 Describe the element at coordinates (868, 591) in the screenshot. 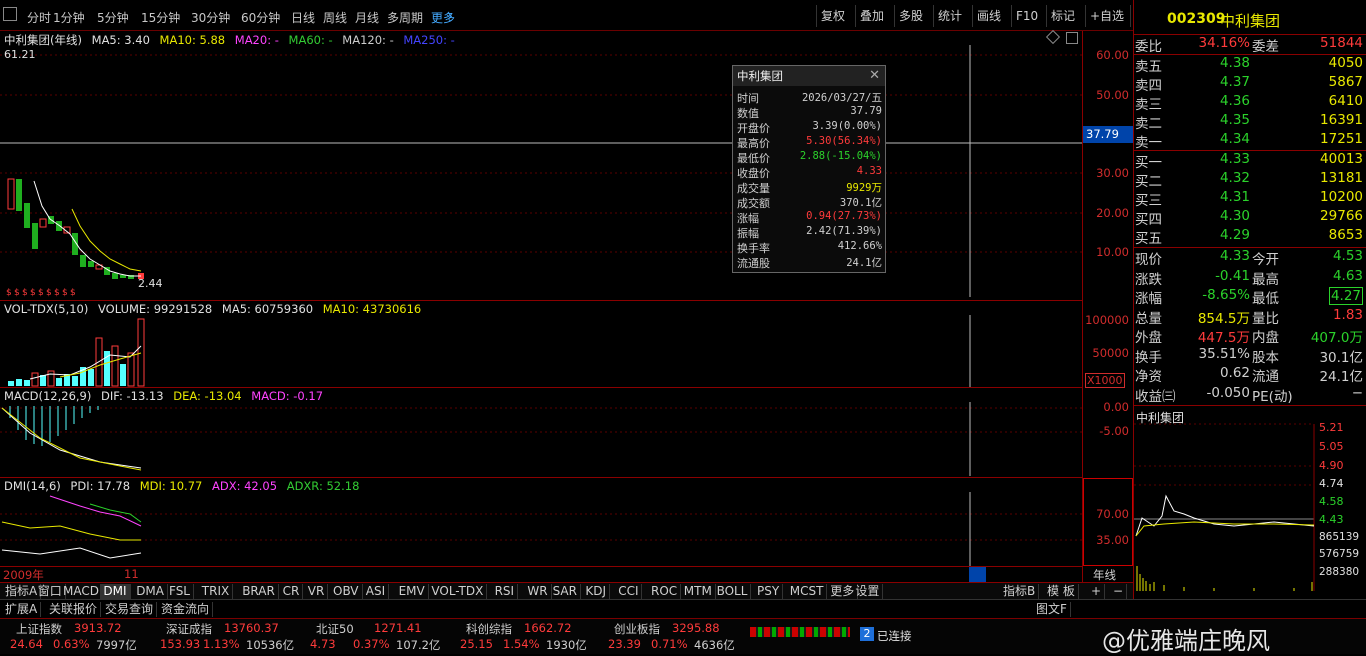

I see `tab-25: 设置` at that location.